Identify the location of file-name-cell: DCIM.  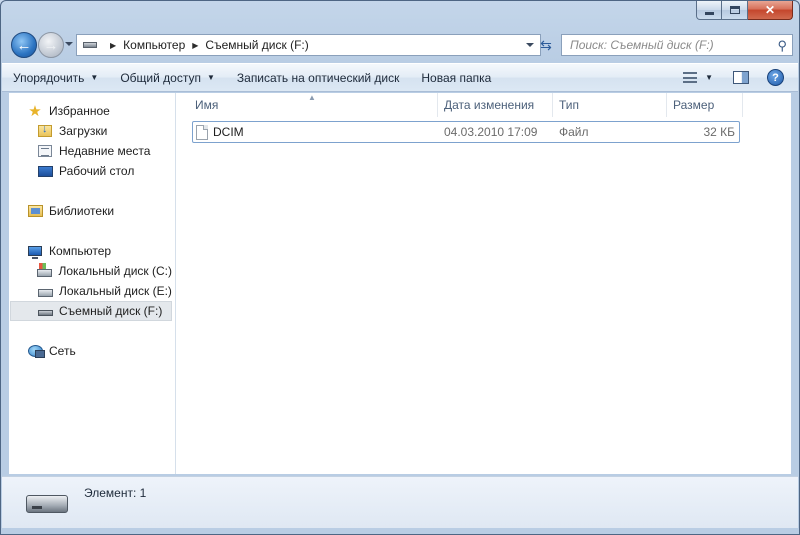
(220, 132).